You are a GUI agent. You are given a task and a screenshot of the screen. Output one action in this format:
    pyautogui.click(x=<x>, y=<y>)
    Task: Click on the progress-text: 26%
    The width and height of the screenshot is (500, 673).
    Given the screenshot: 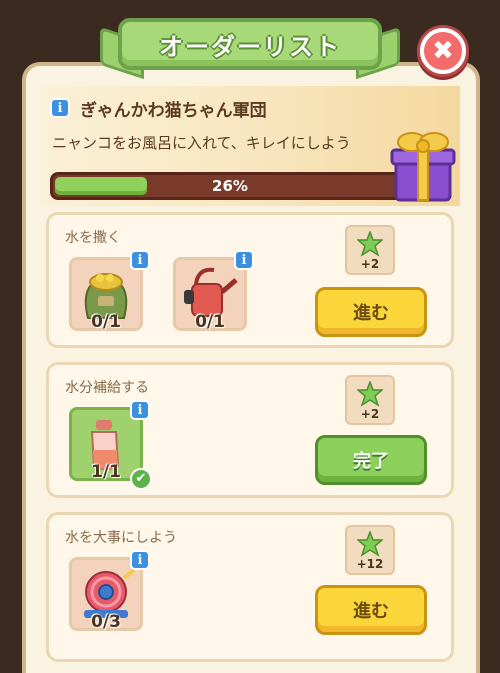 What is the action you would take?
    pyautogui.click(x=230, y=186)
    